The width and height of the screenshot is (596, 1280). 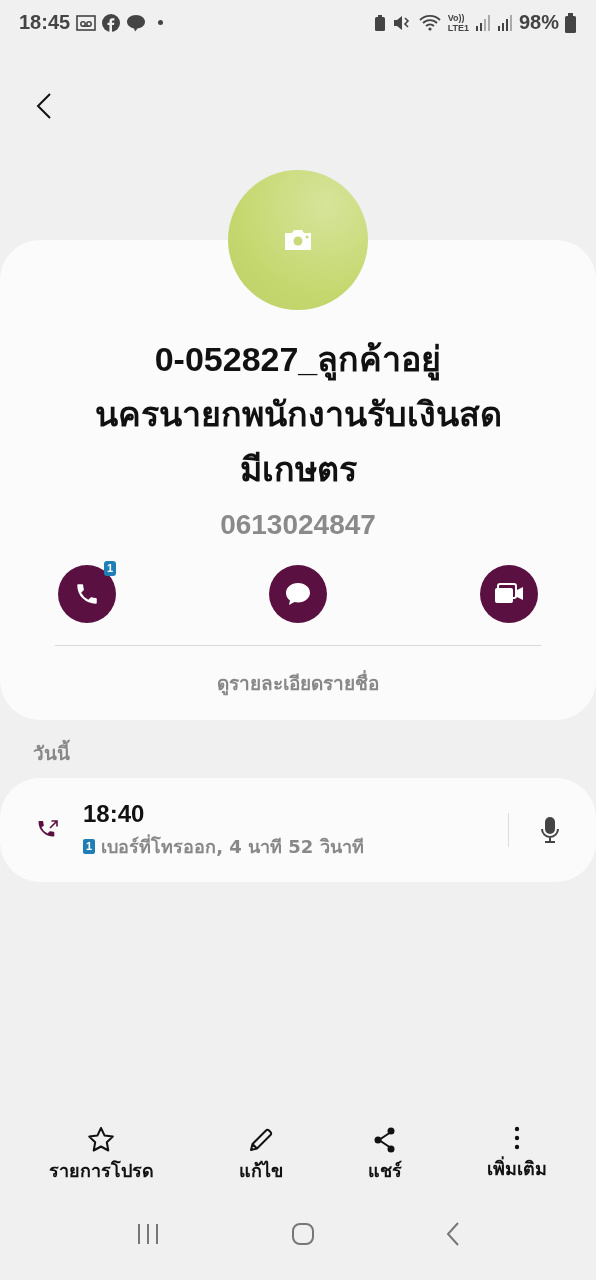 What do you see at coordinates (538, 22) in the screenshot?
I see `battery-percent: 98%` at bounding box center [538, 22].